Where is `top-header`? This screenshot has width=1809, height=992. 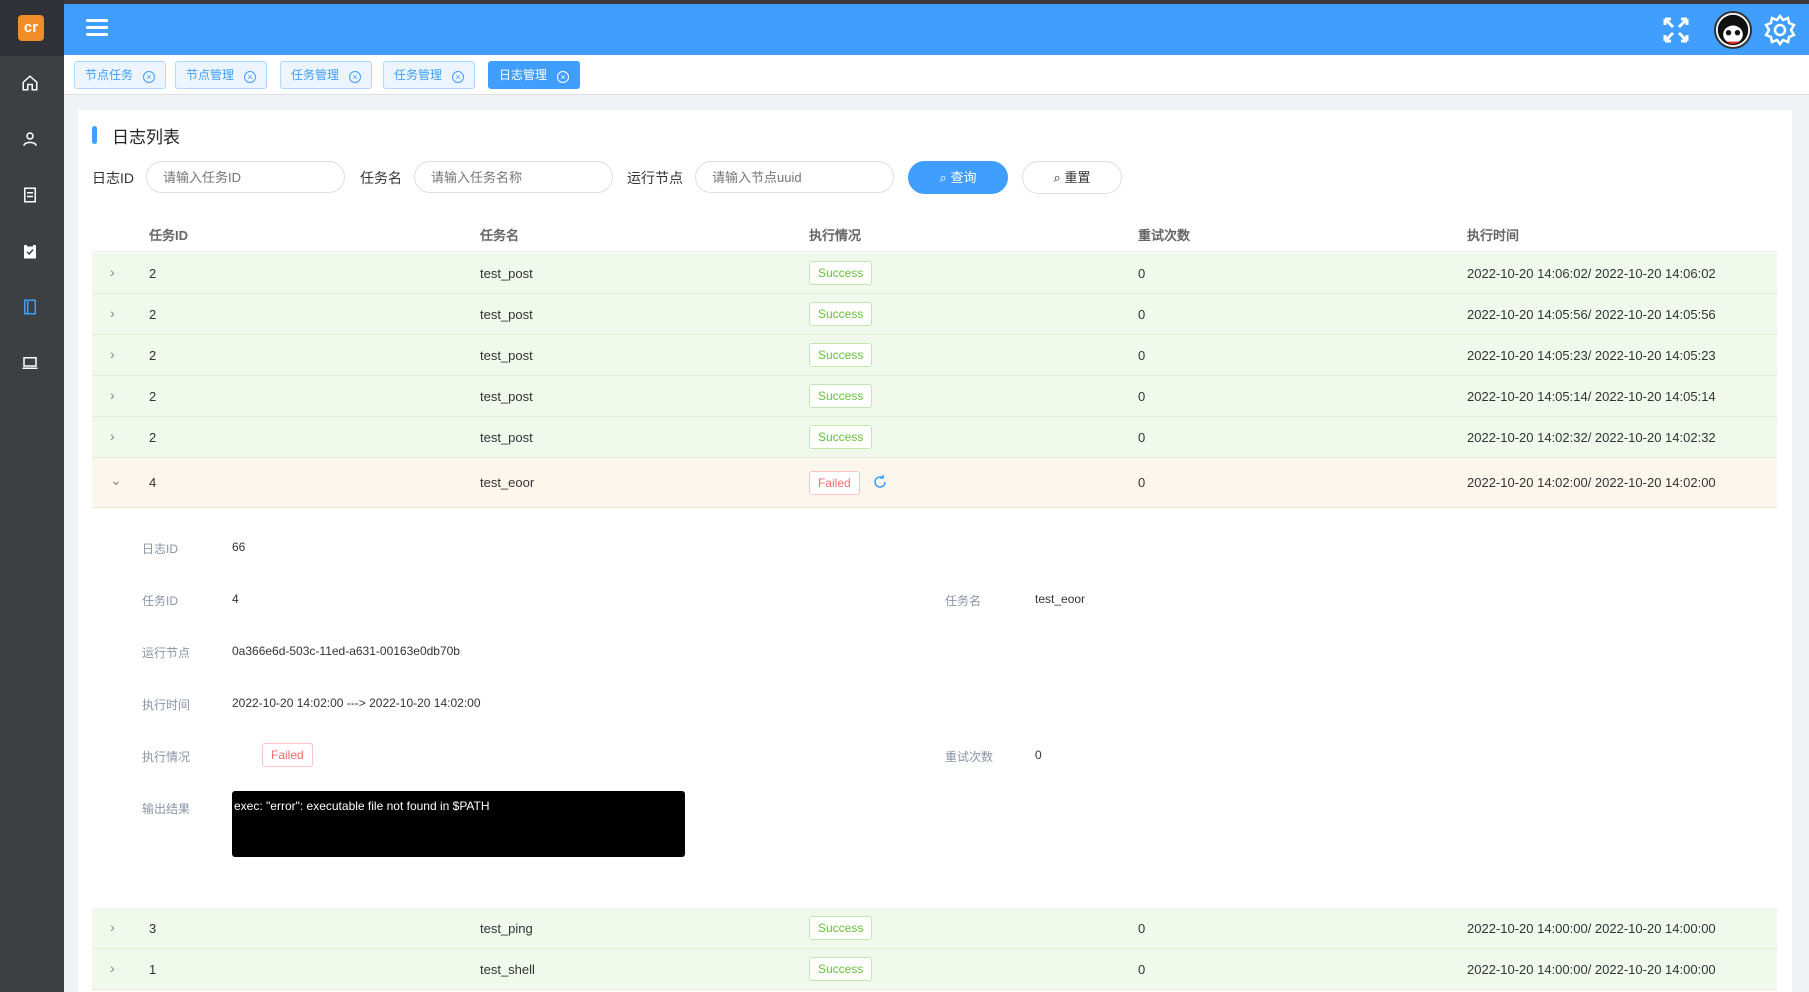 top-header is located at coordinates (936, 29).